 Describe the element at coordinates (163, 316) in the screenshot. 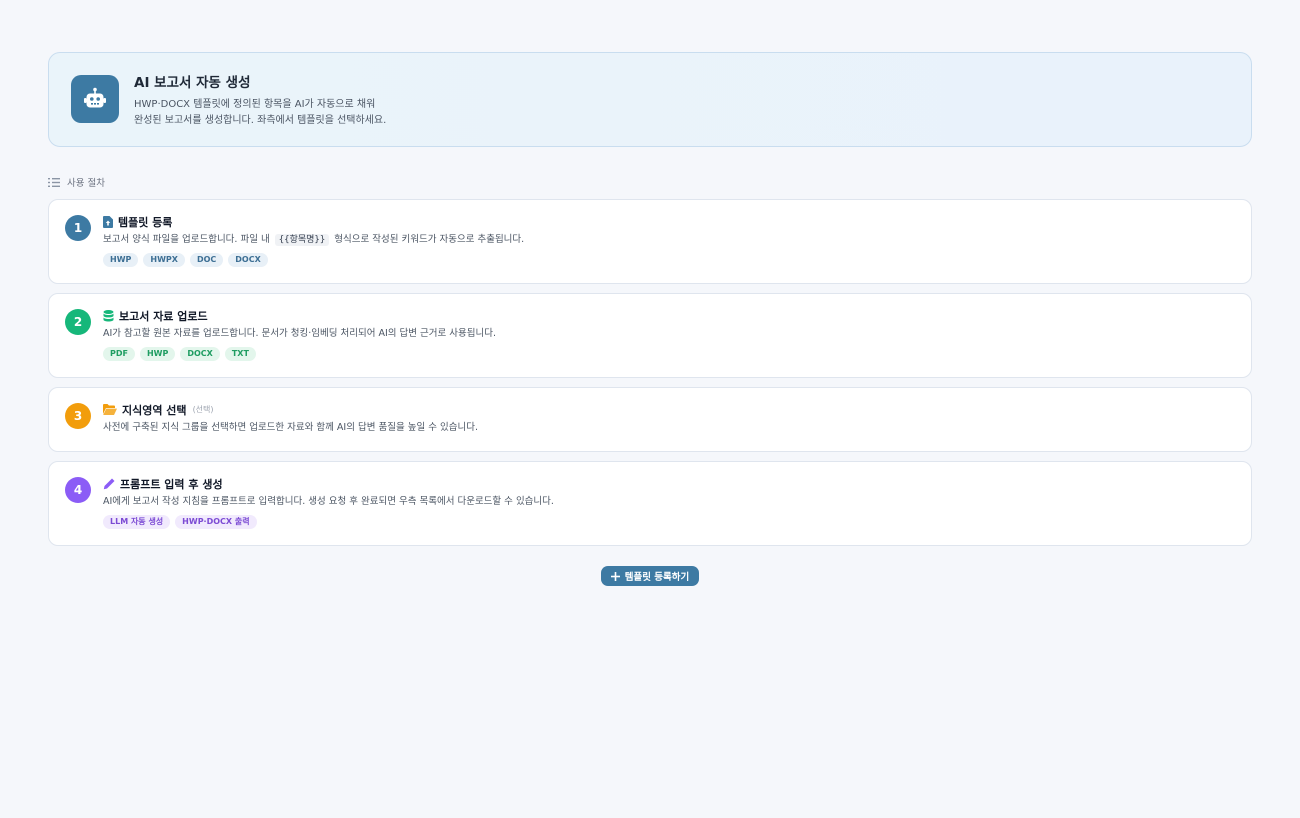

I see `step-title: 보고서 자료 업로드` at that location.